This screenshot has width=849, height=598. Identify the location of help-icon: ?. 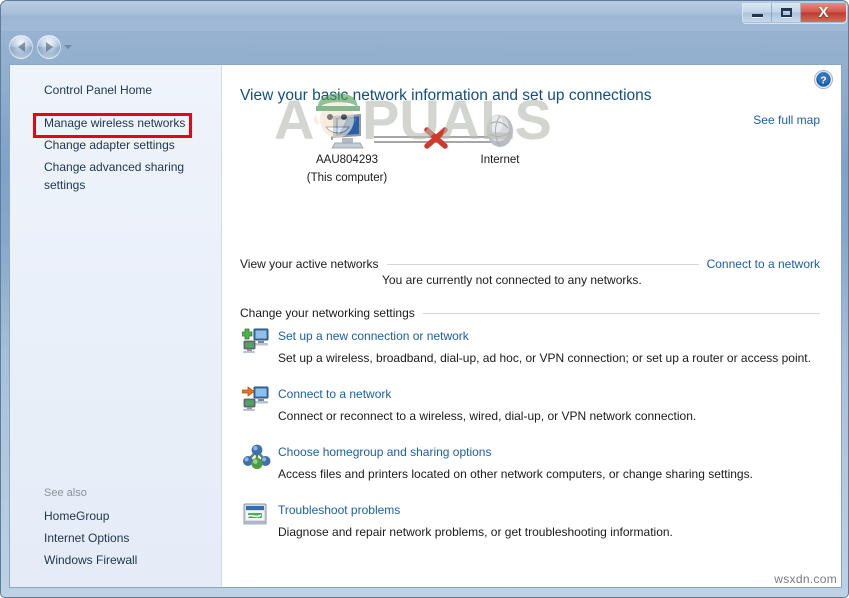
(823, 79).